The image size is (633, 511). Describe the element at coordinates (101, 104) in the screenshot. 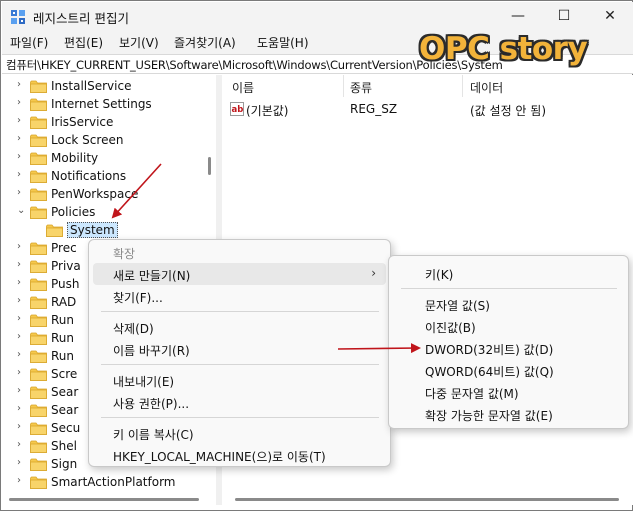

I see `tree-item-label: Internet Settings` at that location.